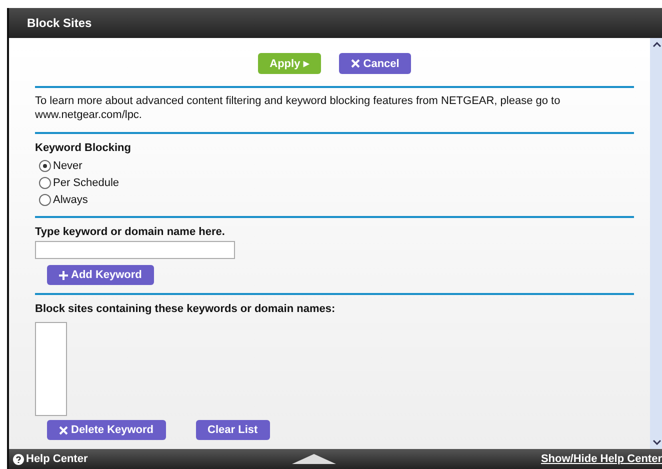 The height and width of the screenshot is (469, 662). Describe the element at coordinates (185, 309) in the screenshot. I see `list-label: Block sites containing these keywords or domain names:` at that location.